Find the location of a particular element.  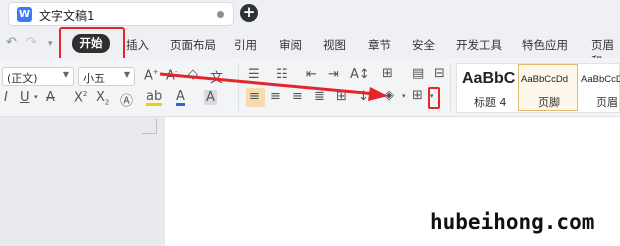

tab-special: 特色应用 is located at coordinates (545, 45).